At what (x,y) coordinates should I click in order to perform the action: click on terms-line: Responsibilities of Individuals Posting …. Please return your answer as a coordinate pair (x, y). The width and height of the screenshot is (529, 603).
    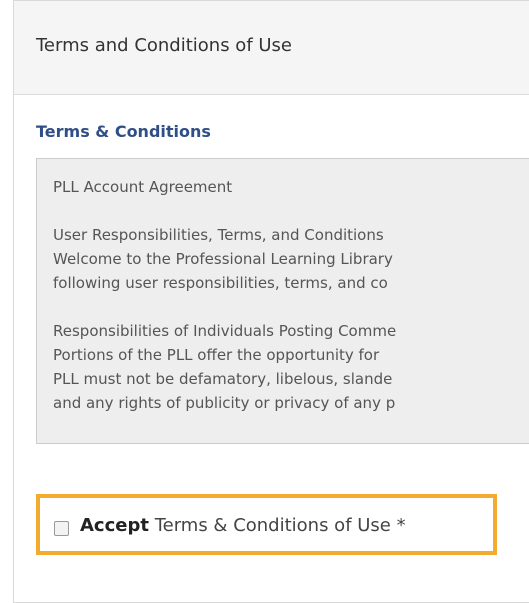
    Looking at the image, I should click on (225, 331).